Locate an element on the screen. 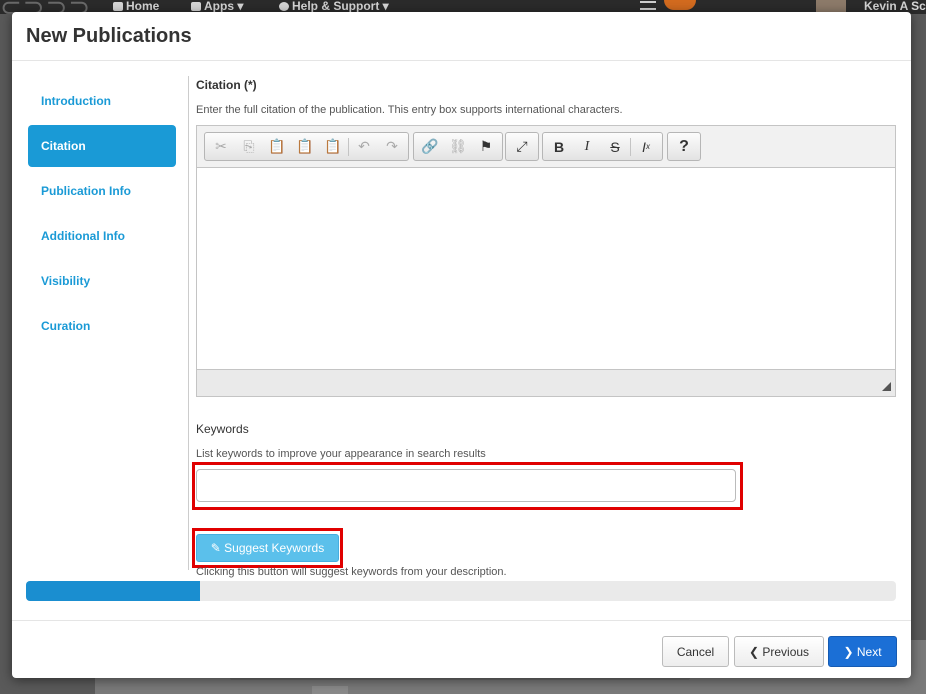  next-label: Next is located at coordinates (869, 651).